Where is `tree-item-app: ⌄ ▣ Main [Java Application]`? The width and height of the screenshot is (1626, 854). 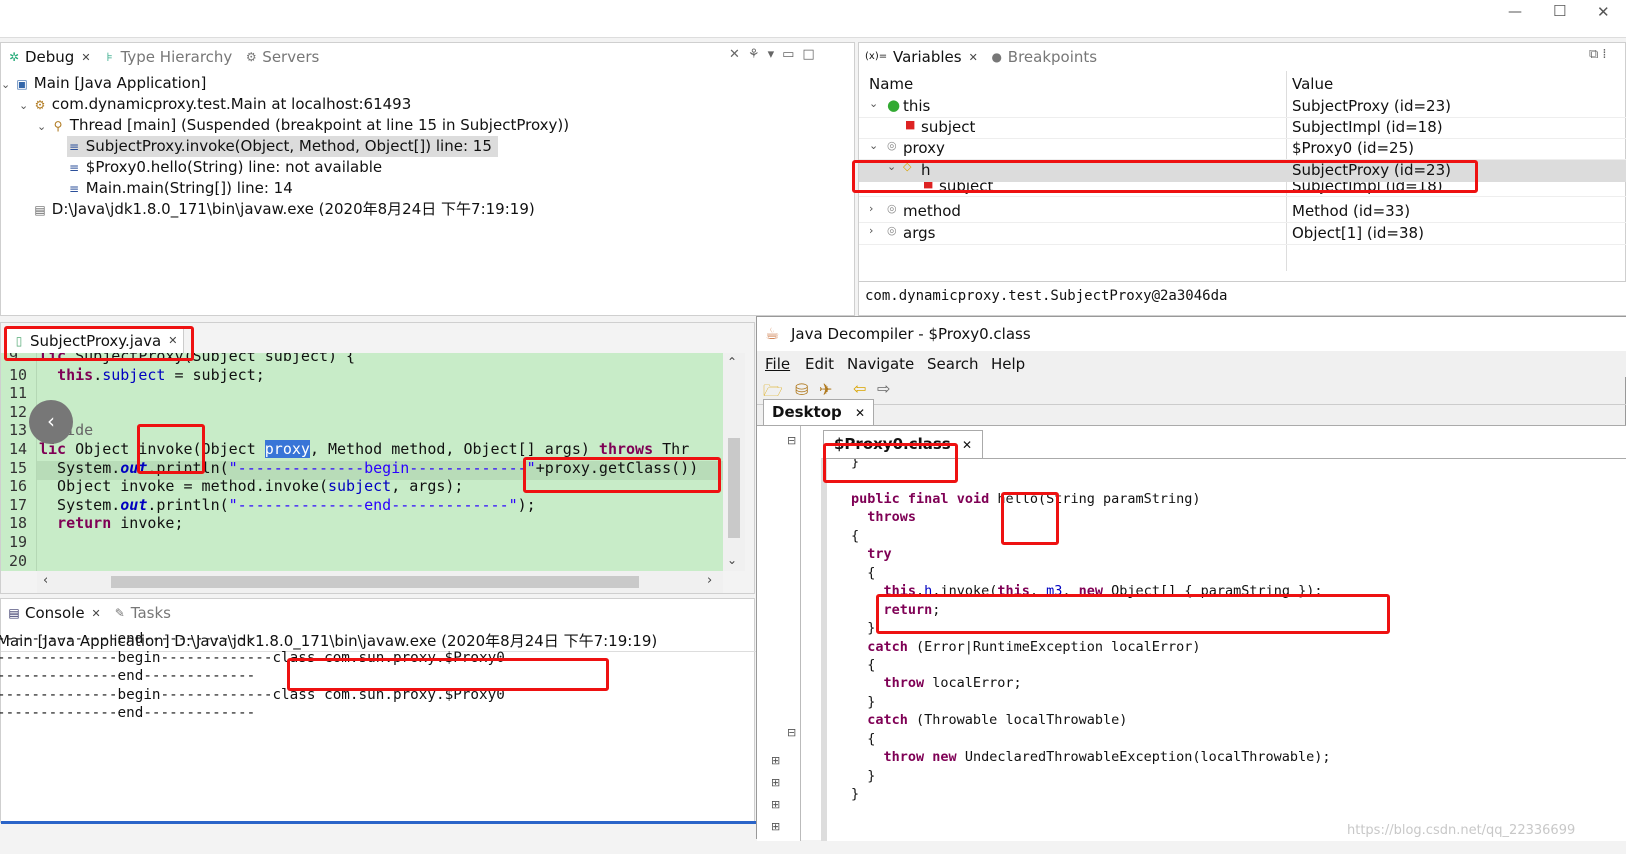 tree-item-app: ⌄ ▣ Main [Java Application] is located at coordinates (103, 83).